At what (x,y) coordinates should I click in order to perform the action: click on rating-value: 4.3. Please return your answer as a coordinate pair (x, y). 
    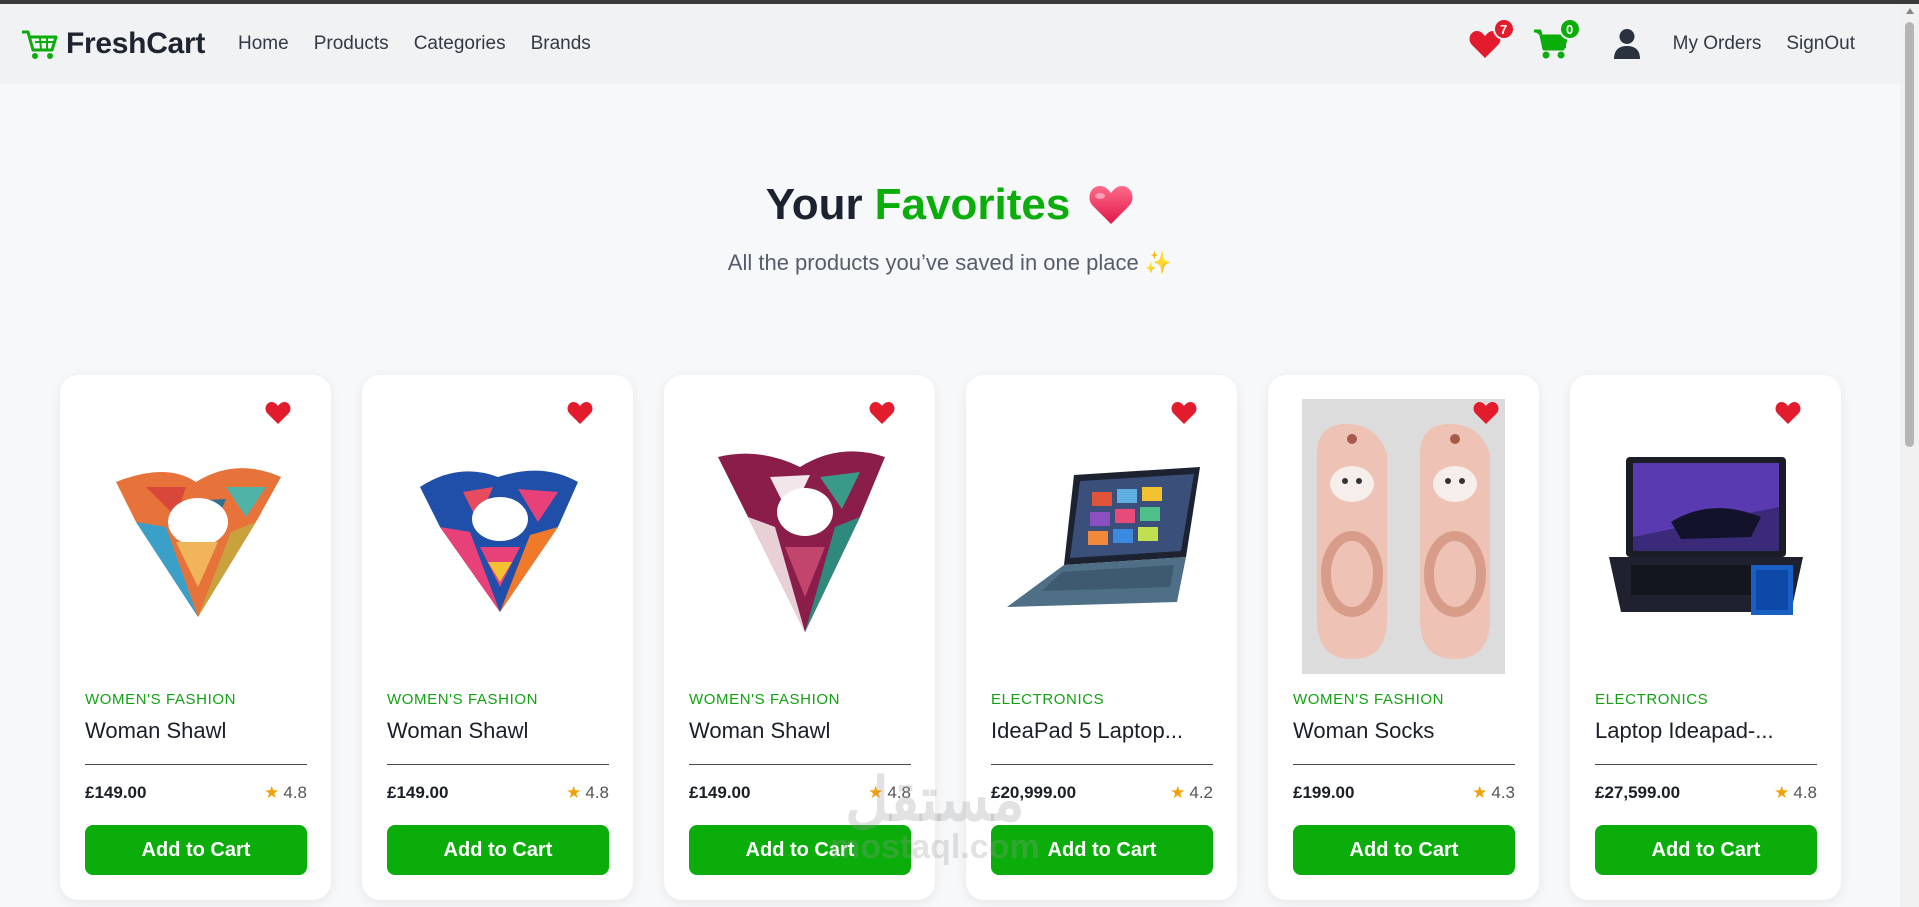
    Looking at the image, I should click on (1503, 792).